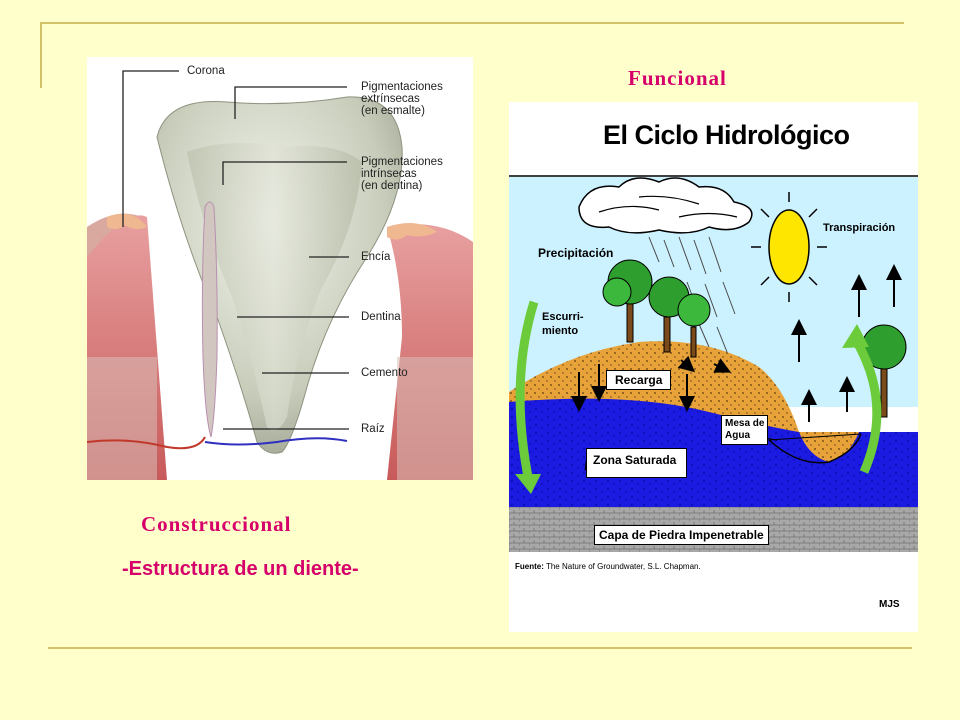 Image resolution: width=960 pixels, height=720 pixels. What do you see at coordinates (376, 257) in the screenshot?
I see `label-encia: Encía` at bounding box center [376, 257].